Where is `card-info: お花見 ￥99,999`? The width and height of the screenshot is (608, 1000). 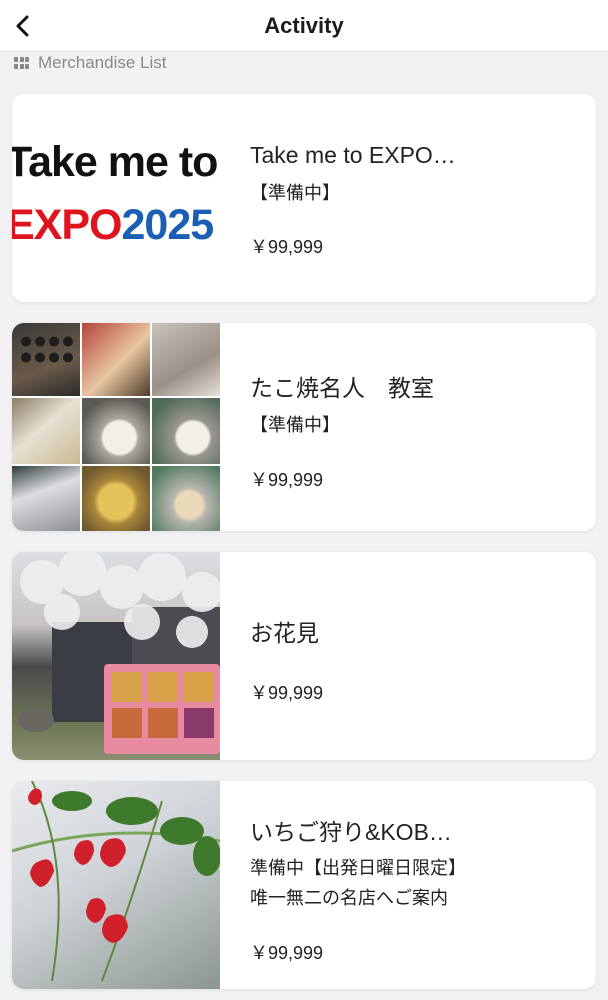 card-info: お花見 ￥99,999 is located at coordinates (414, 656).